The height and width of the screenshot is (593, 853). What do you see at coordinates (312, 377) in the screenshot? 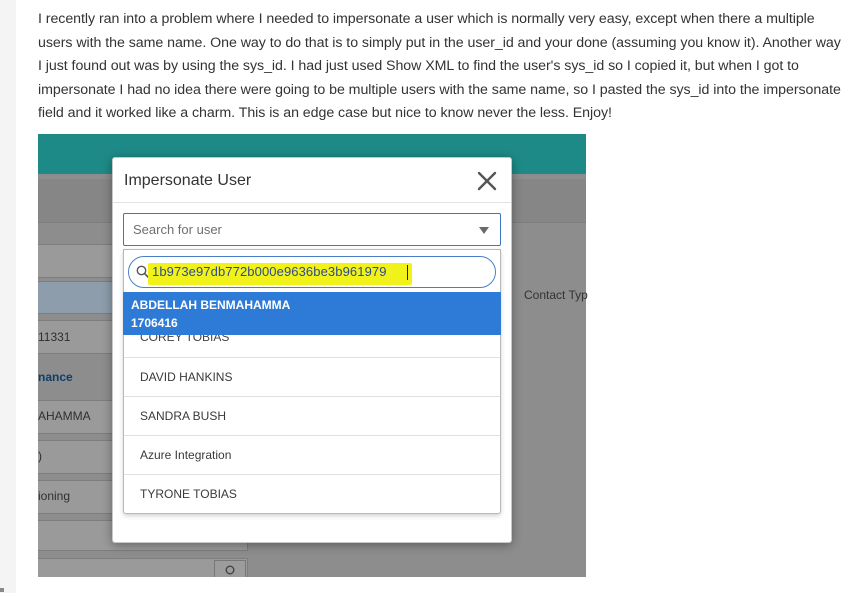
I see `list-item: DAVID HANKINS` at bounding box center [312, 377].